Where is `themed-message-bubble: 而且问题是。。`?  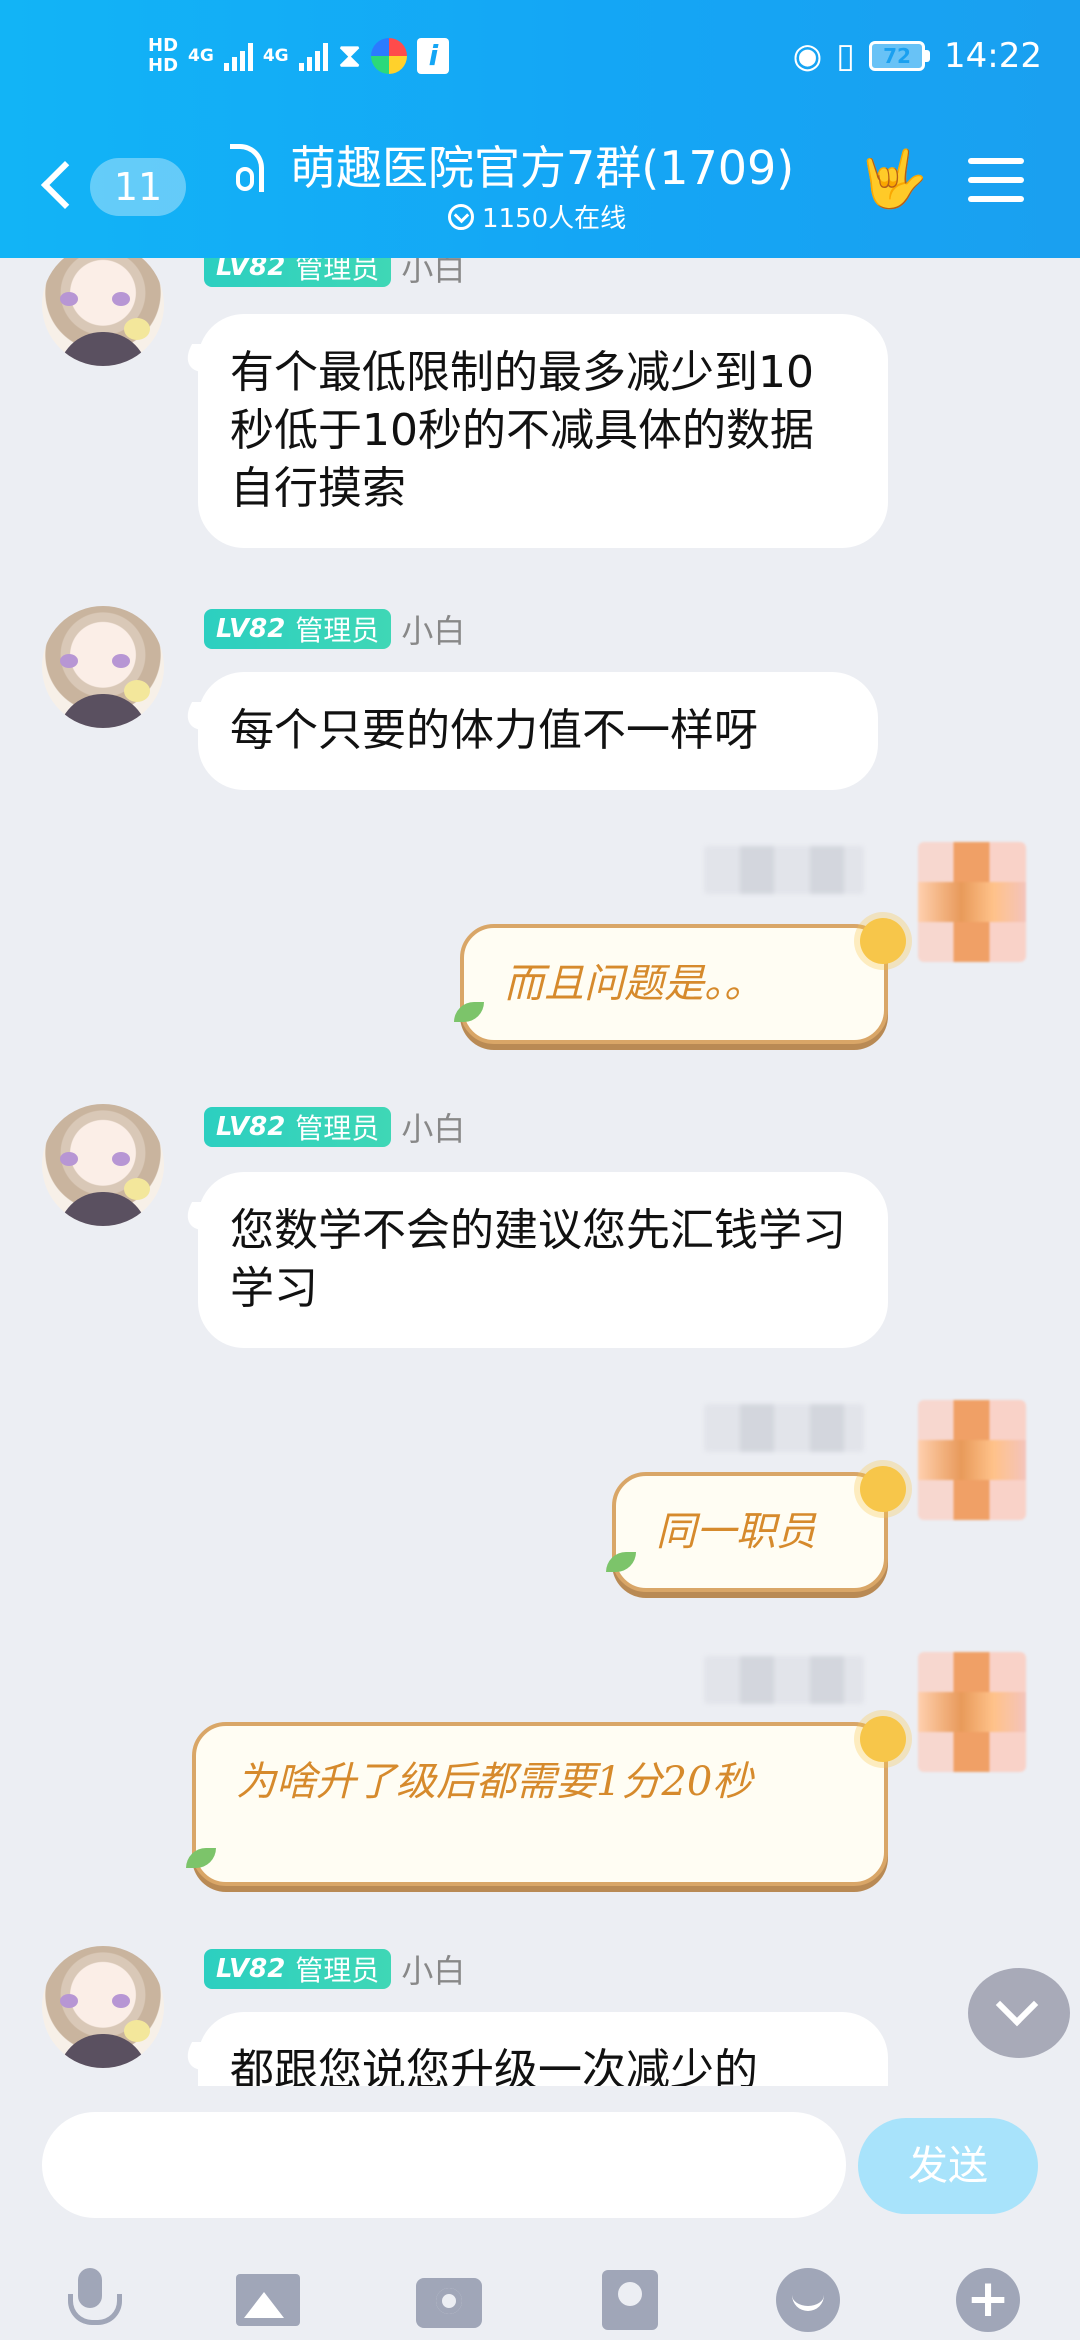
themed-message-bubble: 而且问题是。。 is located at coordinates (674, 984).